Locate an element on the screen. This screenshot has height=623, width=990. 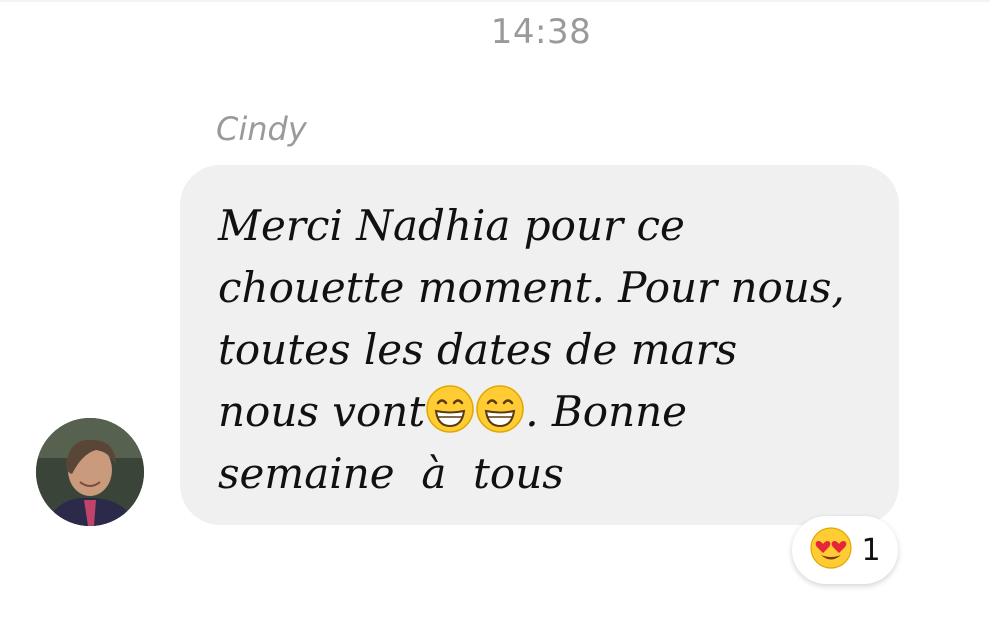
message-timestamp: 14:38 is located at coordinates (541, 32).